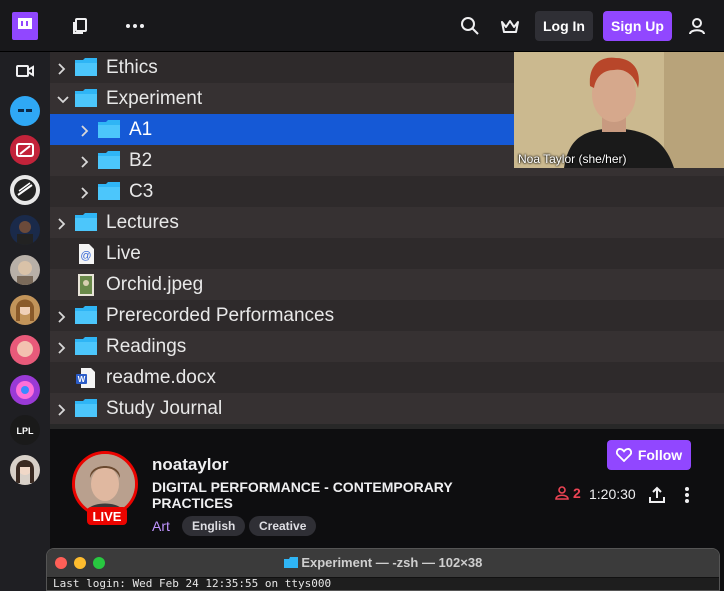  I want to click on finder-row-label: readme.docx, so click(161, 377).